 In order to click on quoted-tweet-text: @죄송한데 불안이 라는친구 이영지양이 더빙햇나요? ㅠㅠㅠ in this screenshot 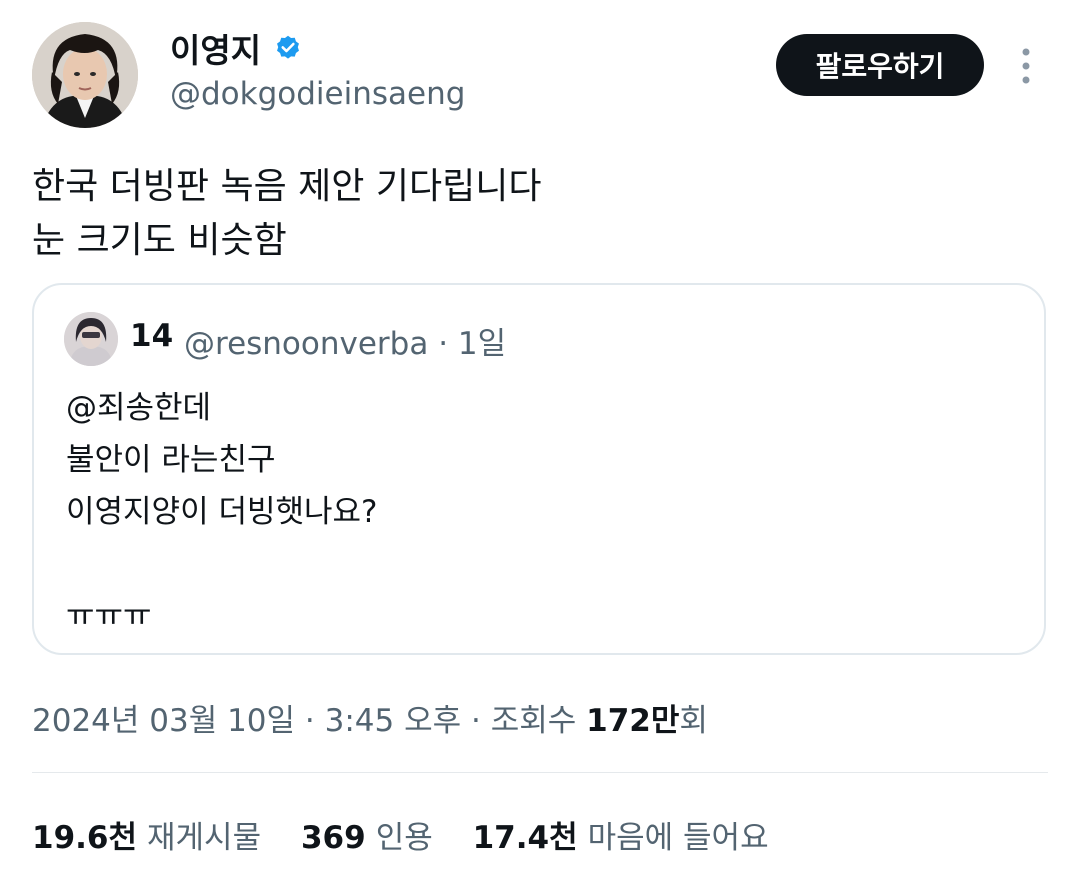, I will do `click(222, 512)`.